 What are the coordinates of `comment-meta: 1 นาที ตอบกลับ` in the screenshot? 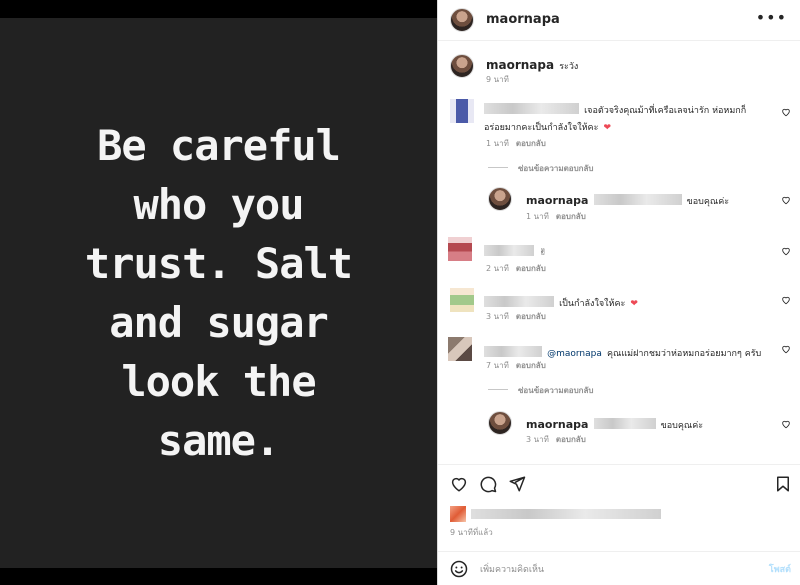 It's located at (516, 143).